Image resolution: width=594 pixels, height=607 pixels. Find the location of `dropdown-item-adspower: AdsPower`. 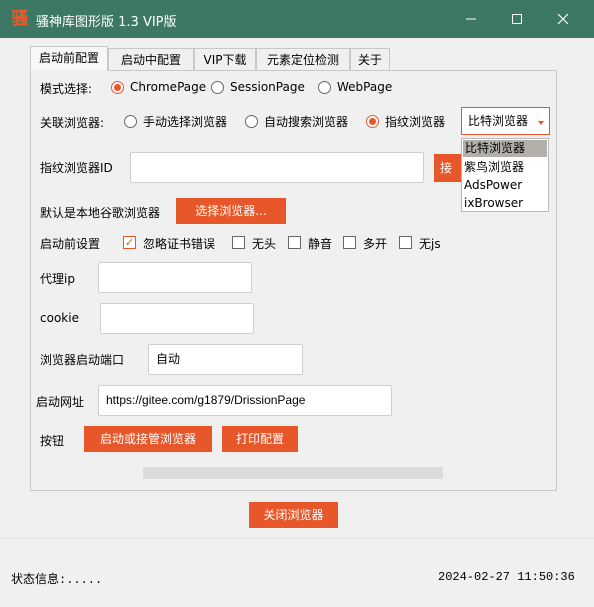

dropdown-item-adspower: AdsPower is located at coordinates (505, 185).